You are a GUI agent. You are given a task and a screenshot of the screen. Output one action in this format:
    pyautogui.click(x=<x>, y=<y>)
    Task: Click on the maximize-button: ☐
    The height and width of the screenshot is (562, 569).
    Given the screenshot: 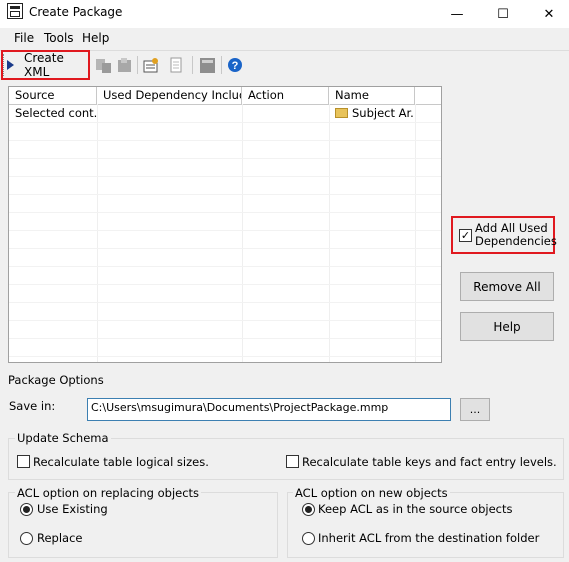 What is the action you would take?
    pyautogui.click(x=503, y=14)
    